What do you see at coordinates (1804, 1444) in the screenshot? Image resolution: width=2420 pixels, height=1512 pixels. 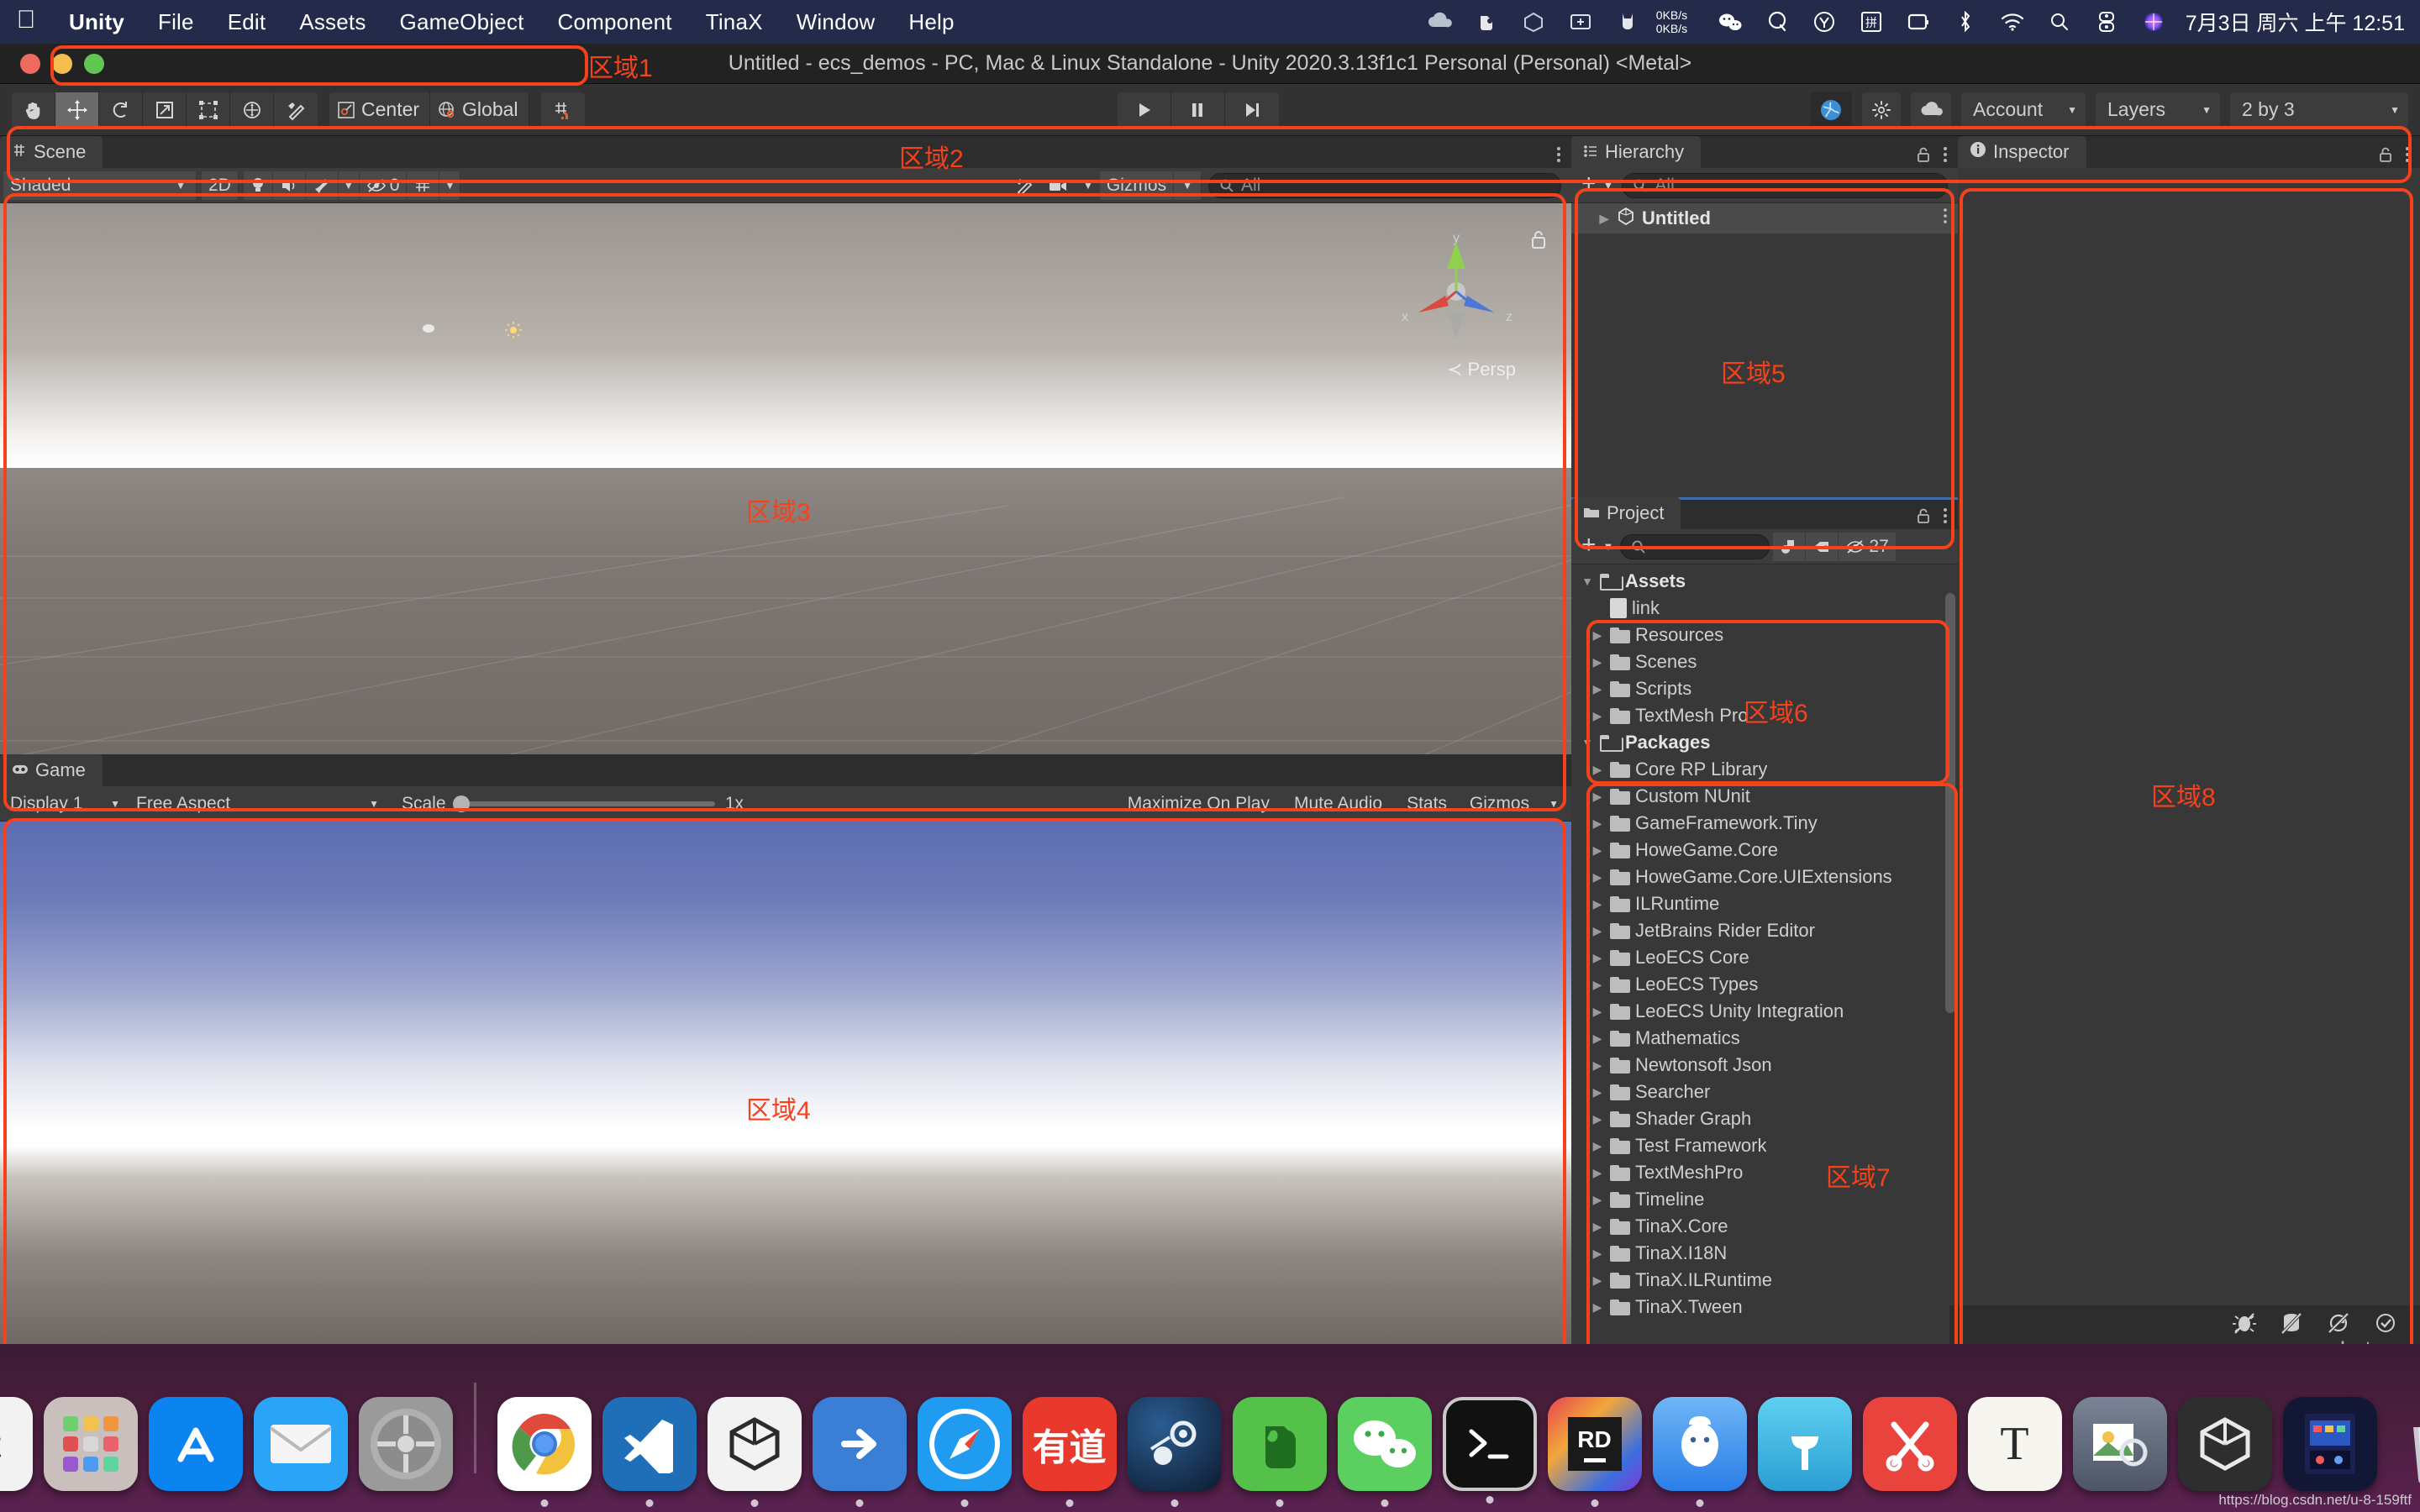 I see `fork-icon` at bounding box center [1804, 1444].